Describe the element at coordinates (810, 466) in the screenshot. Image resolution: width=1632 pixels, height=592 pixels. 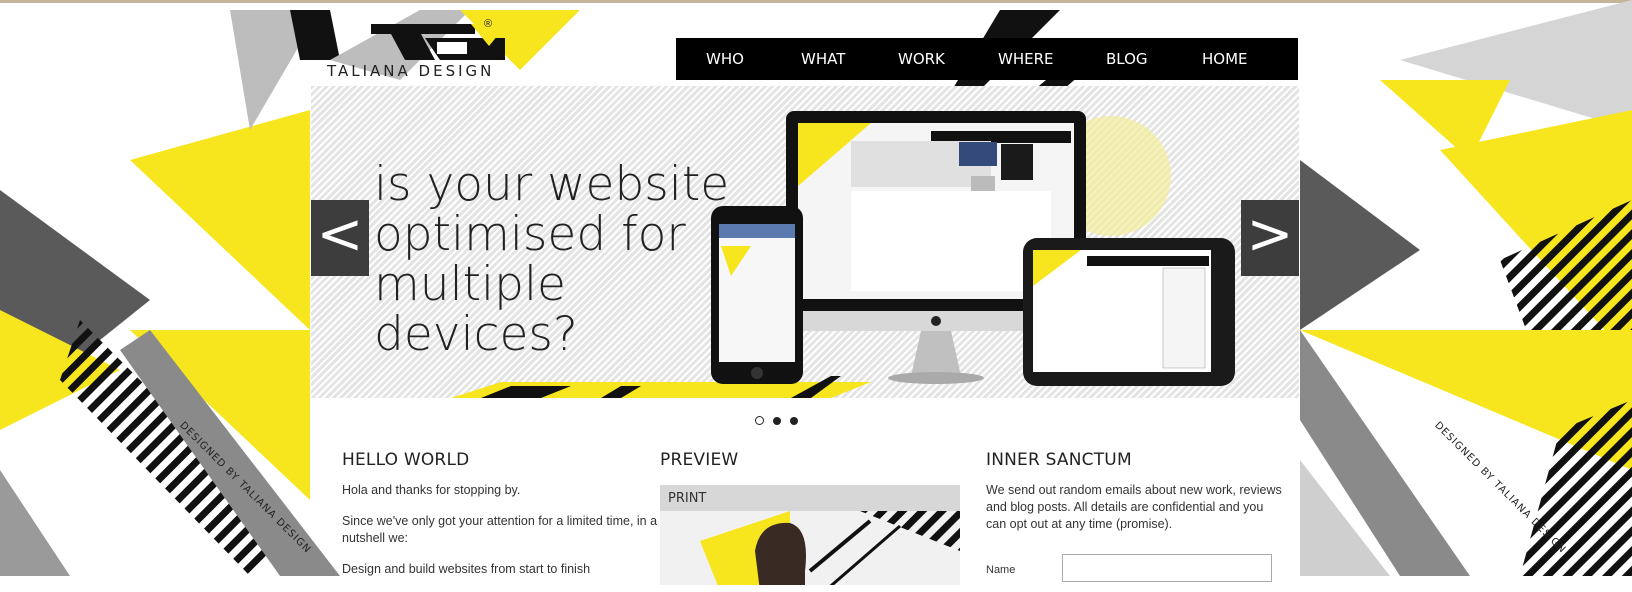
I see `preview-section: PREVIEW` at that location.